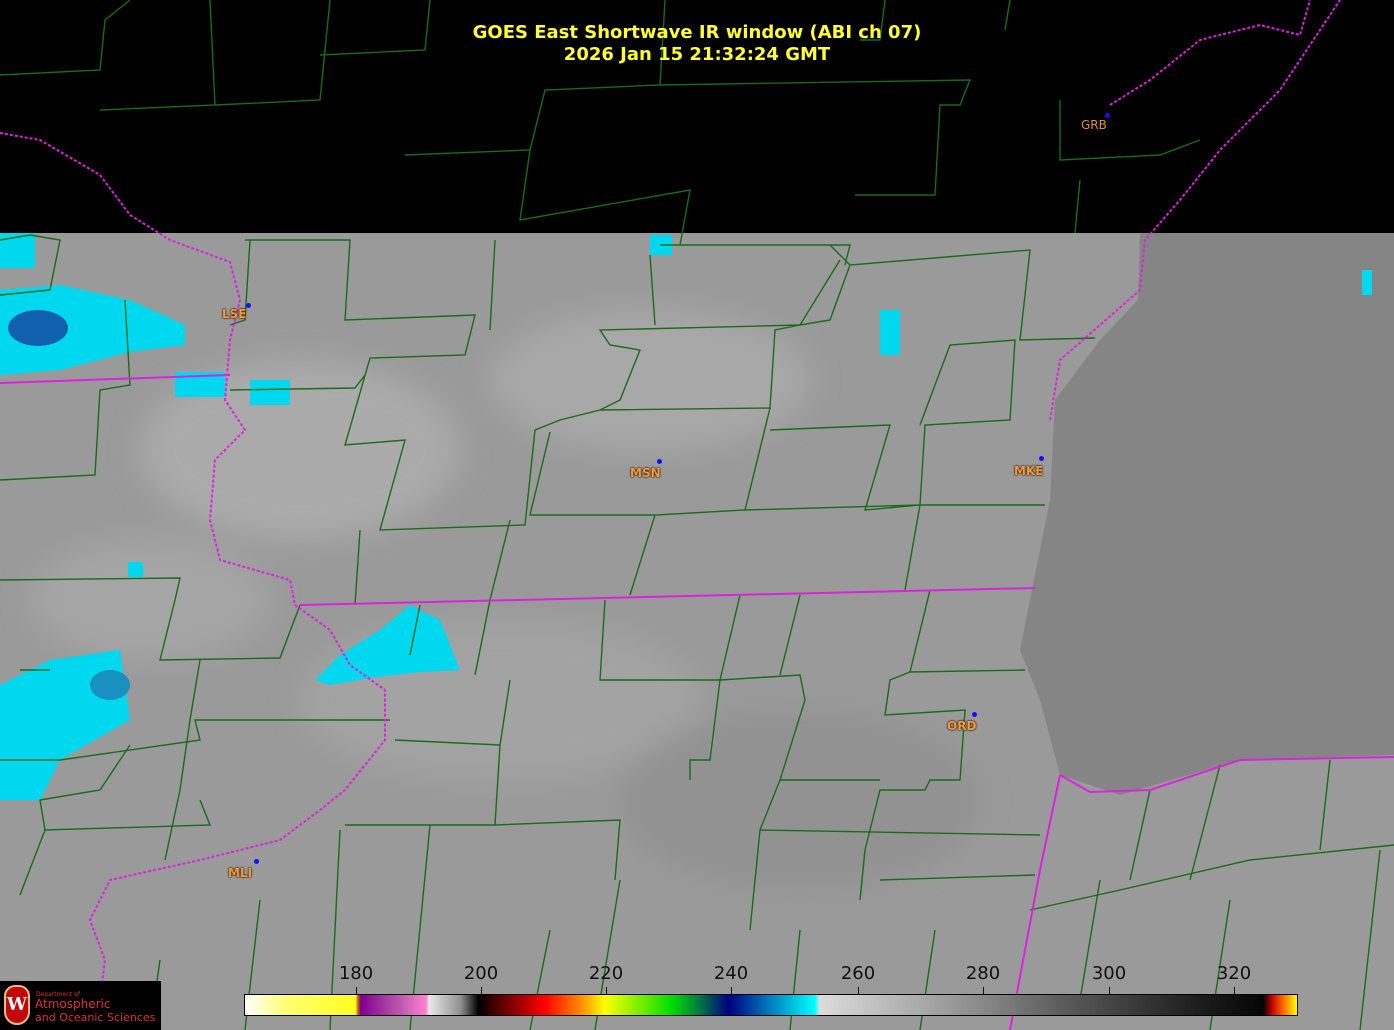 The width and height of the screenshot is (1394, 1030). I want to click on colorbar-tick-label: 200, so click(481, 973).